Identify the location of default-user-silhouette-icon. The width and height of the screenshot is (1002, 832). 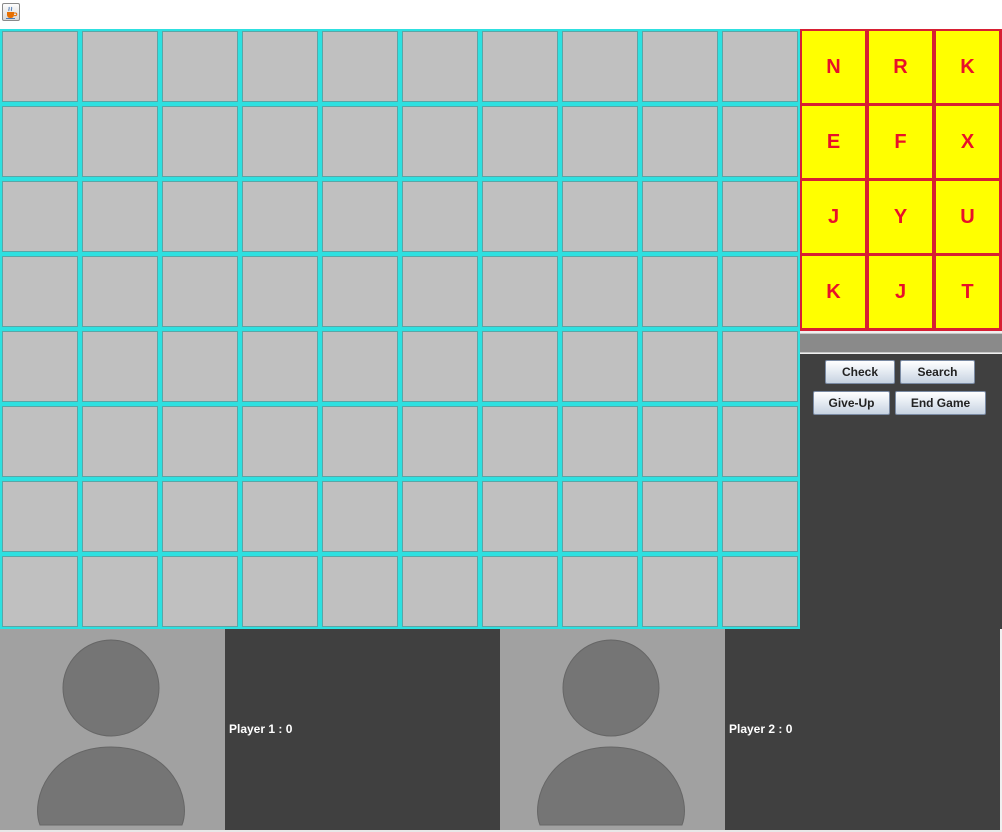
(111, 732).